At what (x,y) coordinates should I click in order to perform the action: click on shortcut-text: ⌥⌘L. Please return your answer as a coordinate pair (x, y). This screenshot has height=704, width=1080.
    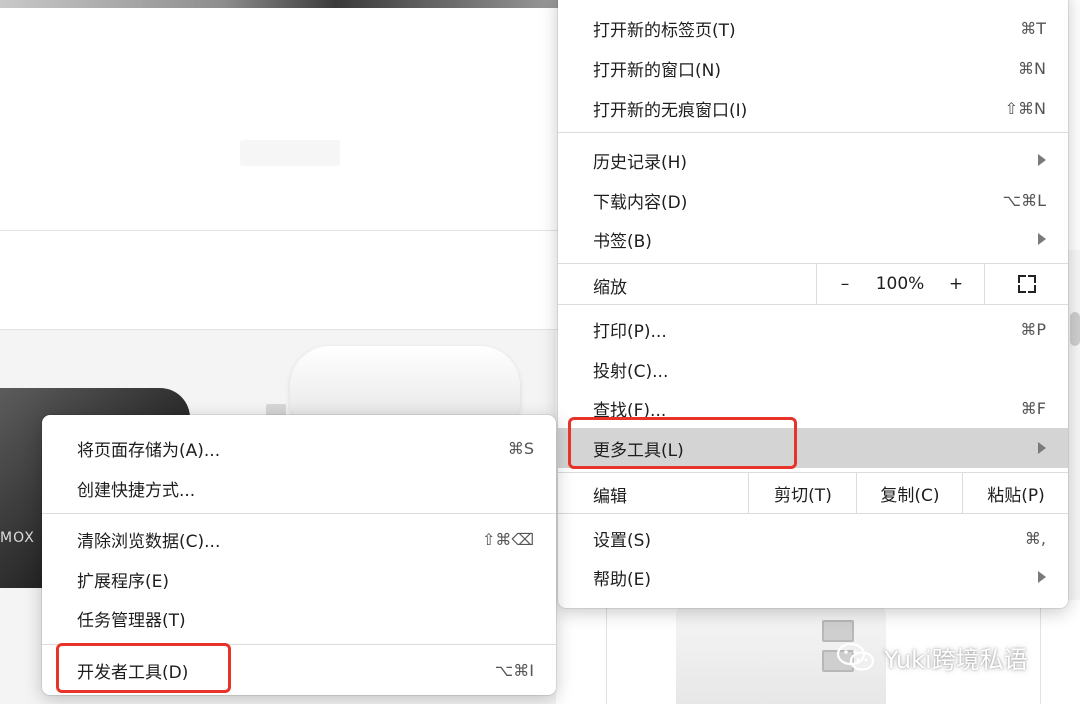
    Looking at the image, I should click on (1024, 200).